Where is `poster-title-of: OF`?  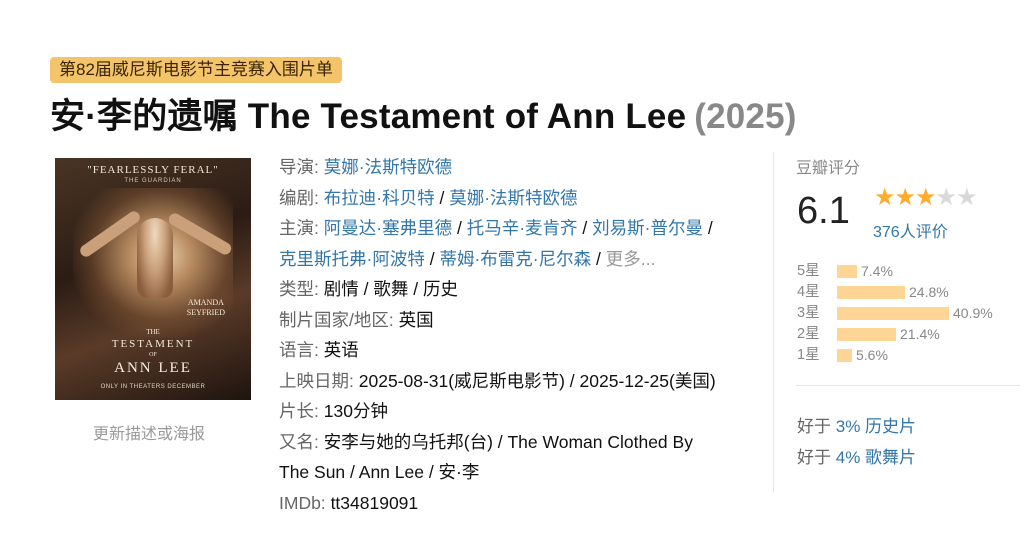
poster-title-of: OF is located at coordinates (153, 355).